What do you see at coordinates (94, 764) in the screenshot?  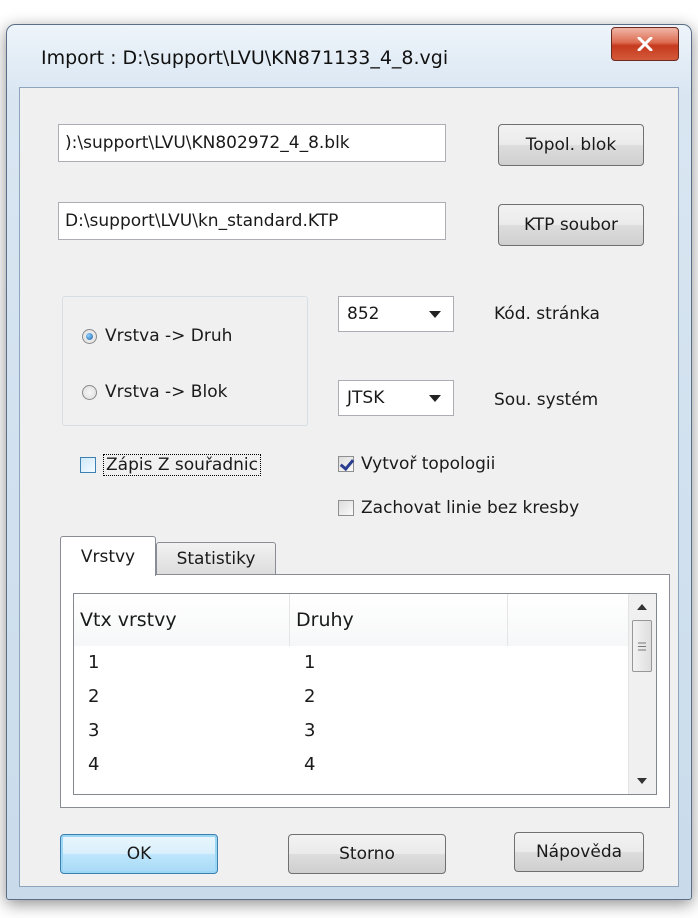 I see `cell-vtx-vrstvy: 4` at bounding box center [94, 764].